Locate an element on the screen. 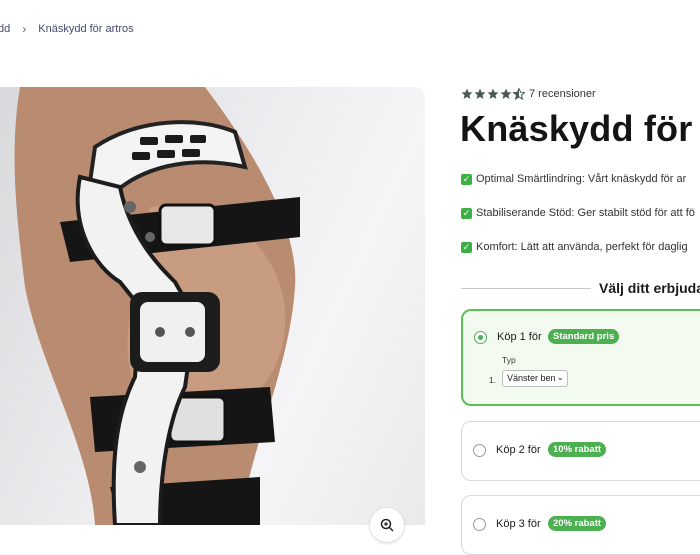 The image size is (700, 555). offer-heading: Välj ditt erbjuda is located at coordinates (580, 288).